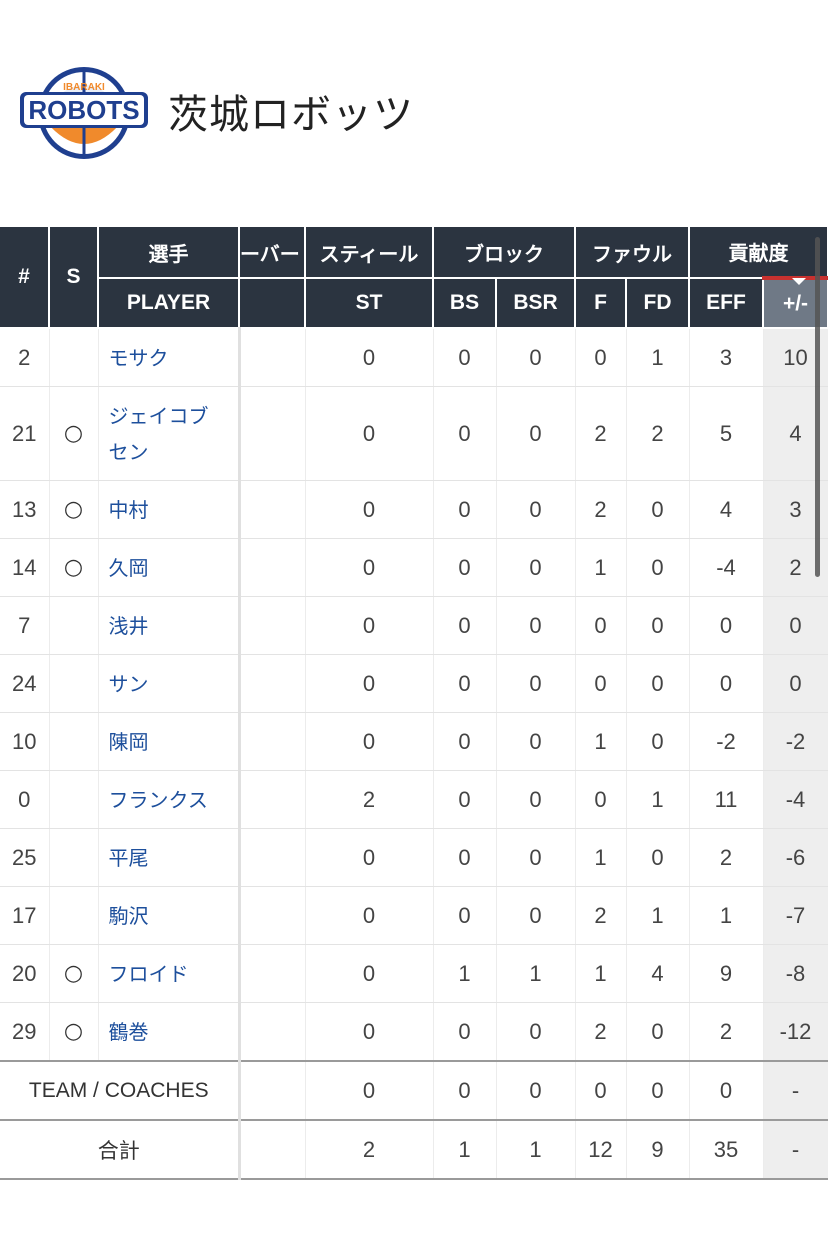 Image resolution: width=828 pixels, height=1241 pixels. What do you see at coordinates (795, 741) in the screenshot?
I see `cell-plusminus: -2` at bounding box center [795, 741].